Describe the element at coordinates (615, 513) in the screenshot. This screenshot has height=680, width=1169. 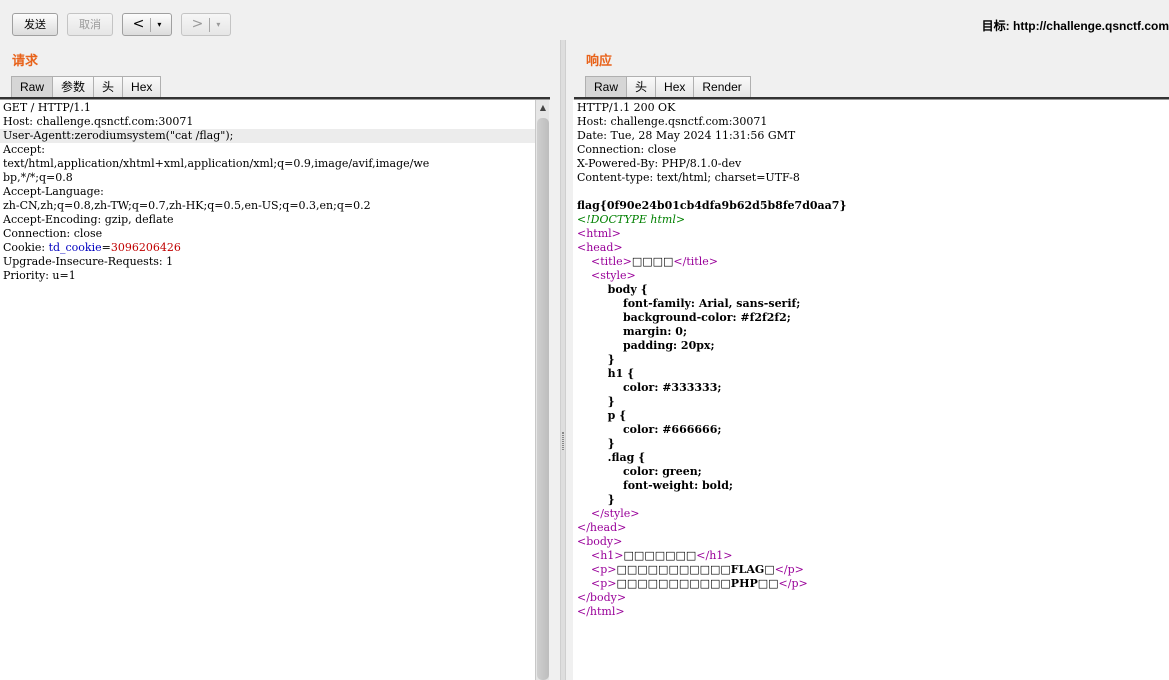
I see `tag-token: </style>` at that location.